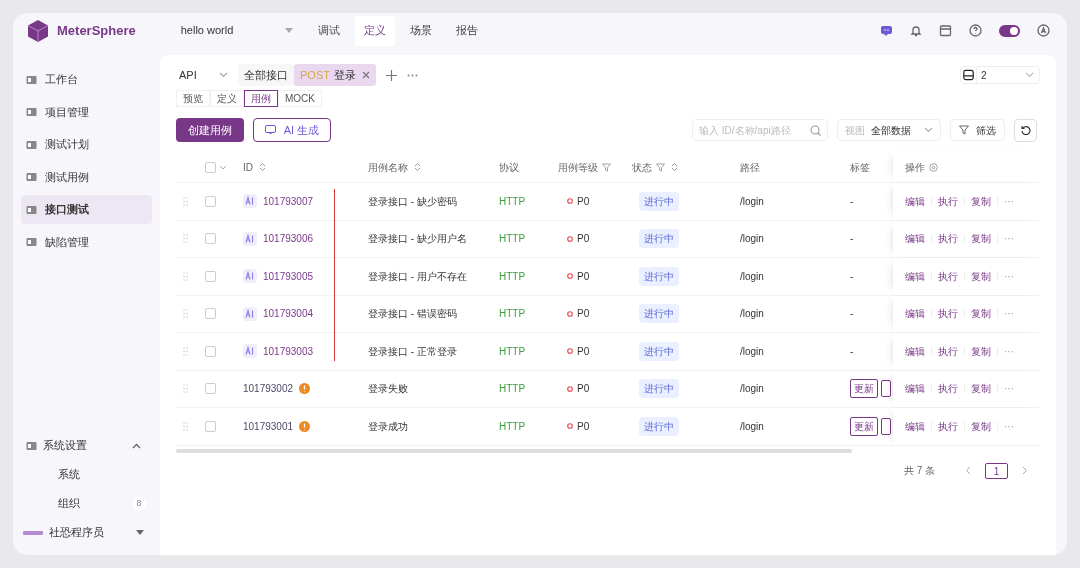  Describe the element at coordinates (268, 389) in the screenshot. I see `case-id-link: 101793002` at that location.